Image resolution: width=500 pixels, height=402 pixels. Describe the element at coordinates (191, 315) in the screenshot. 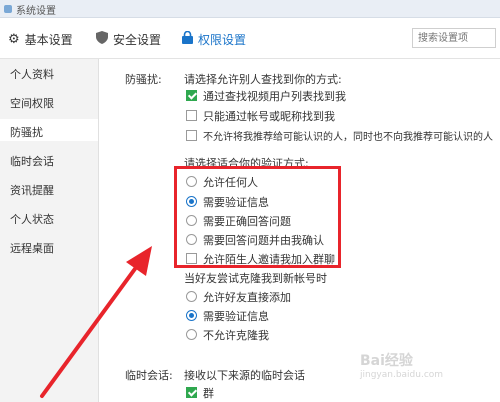

I see `clone-option-verify-radio` at that location.